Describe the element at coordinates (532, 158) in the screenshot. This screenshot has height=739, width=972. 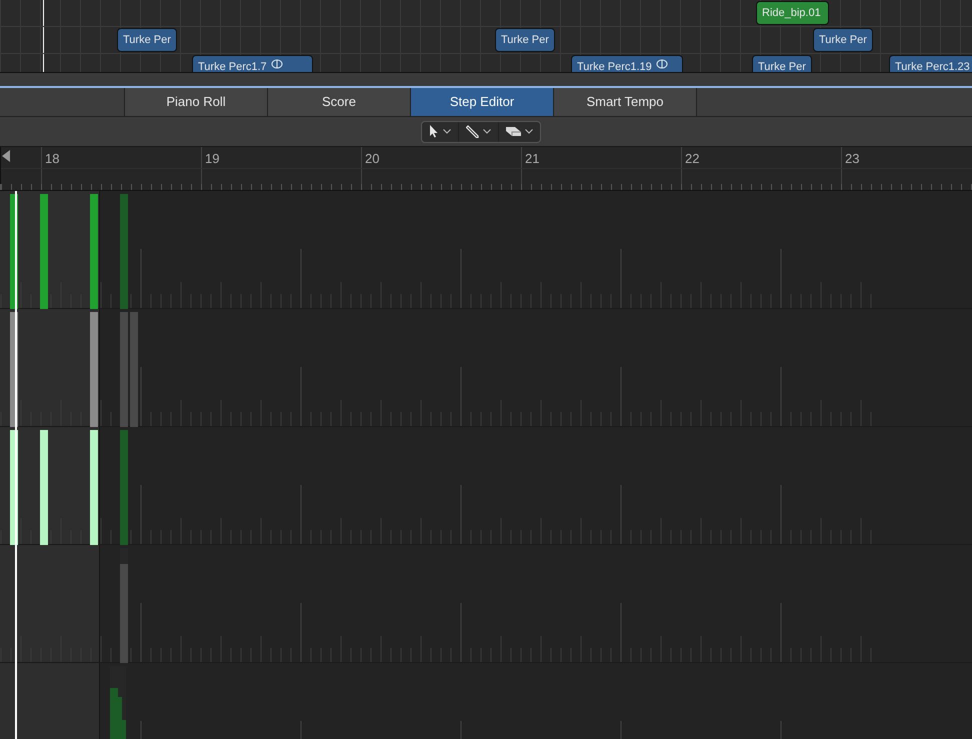
I see `bar-number: 21` at that location.